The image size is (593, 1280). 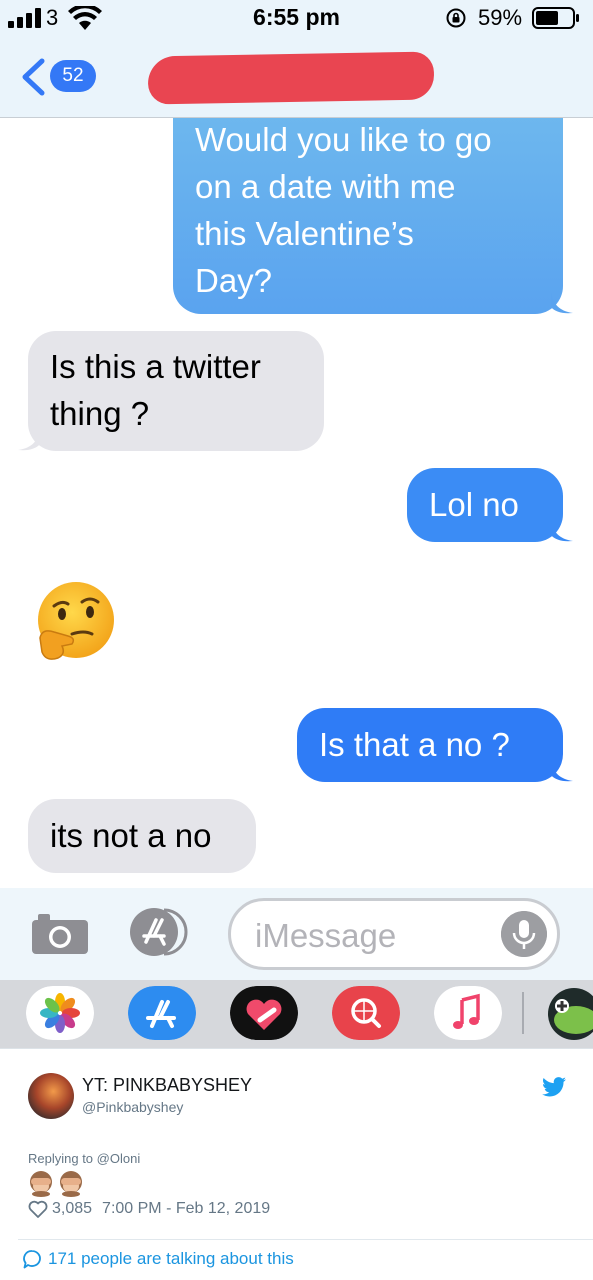 I want to click on unread-count-badge: 52, so click(x=73, y=76).